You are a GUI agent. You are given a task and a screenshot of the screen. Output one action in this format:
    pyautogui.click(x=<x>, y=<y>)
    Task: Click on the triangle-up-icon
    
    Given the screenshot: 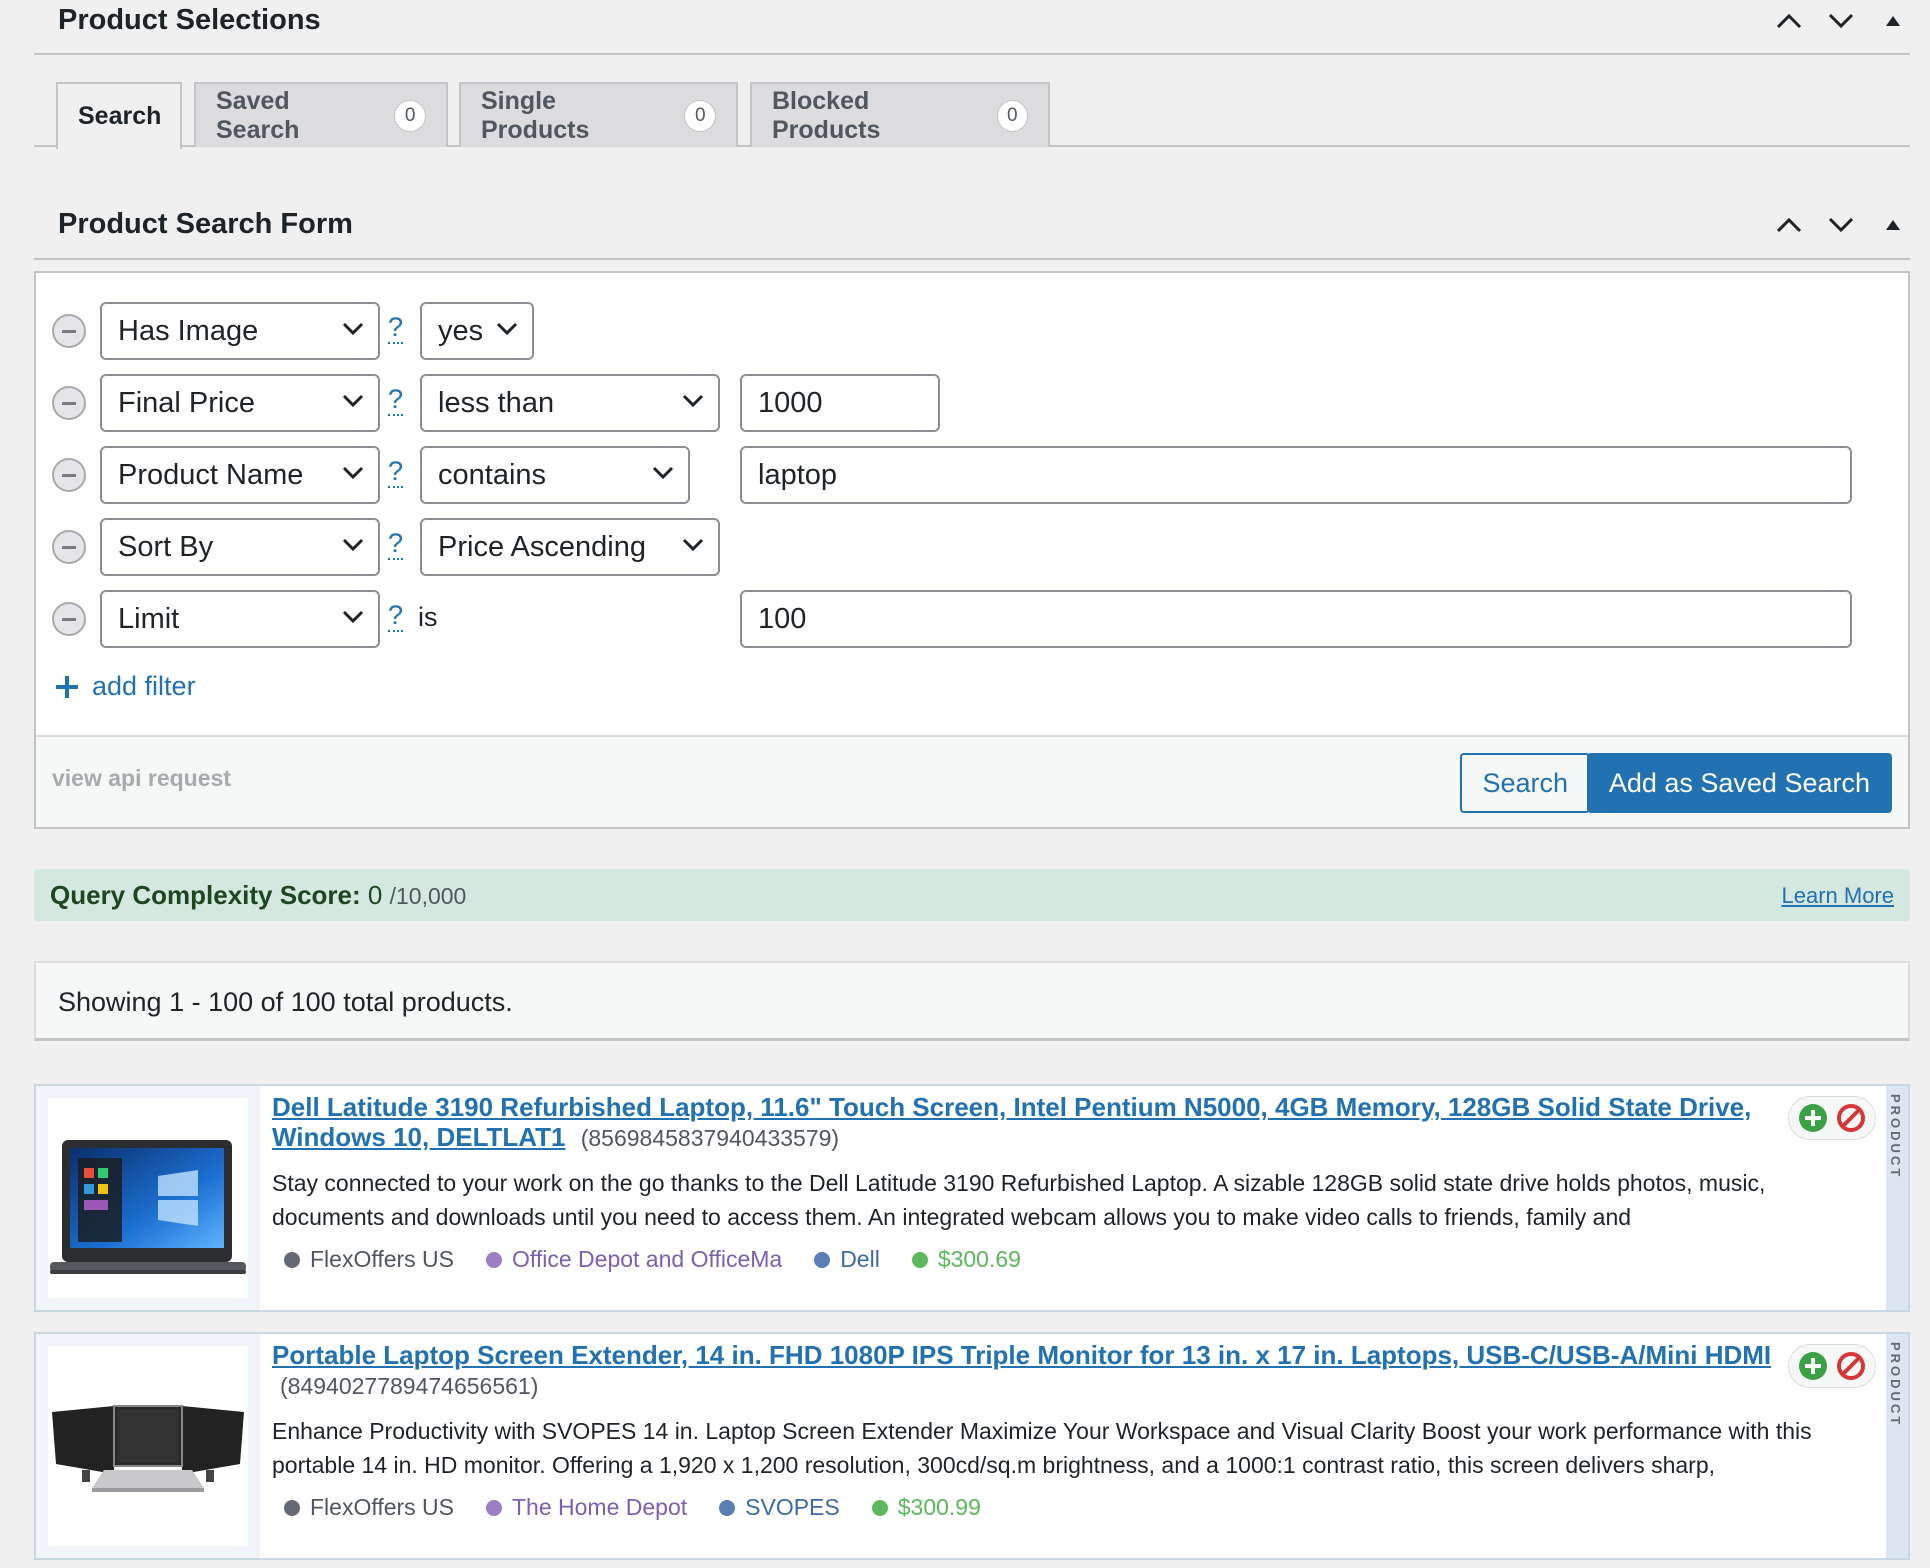 What is the action you would take?
    pyautogui.click(x=1893, y=21)
    